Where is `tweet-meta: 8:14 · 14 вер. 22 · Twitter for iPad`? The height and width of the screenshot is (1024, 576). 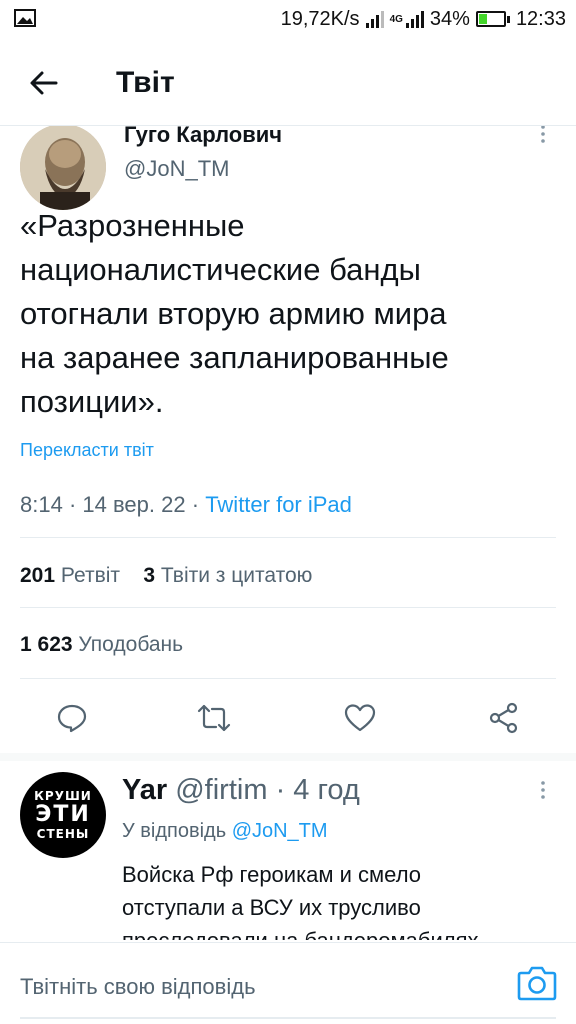
tweet-meta: 8:14 · 14 вер. 22 · Twitter for iPad is located at coordinates (186, 505).